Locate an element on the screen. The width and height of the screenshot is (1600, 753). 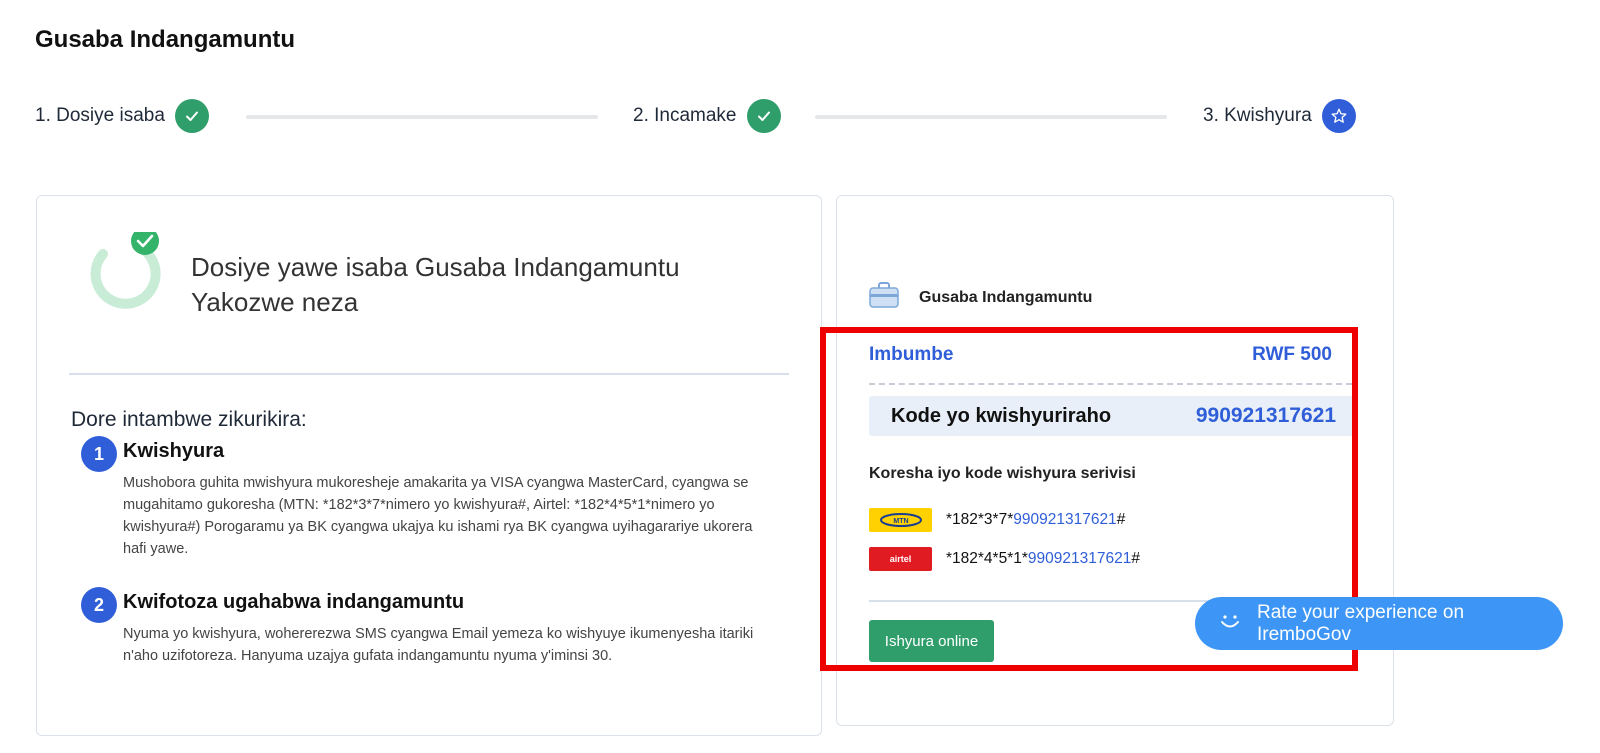
mtn-ussd-row: MTN *182*3*7*990921317621# is located at coordinates (997, 520).